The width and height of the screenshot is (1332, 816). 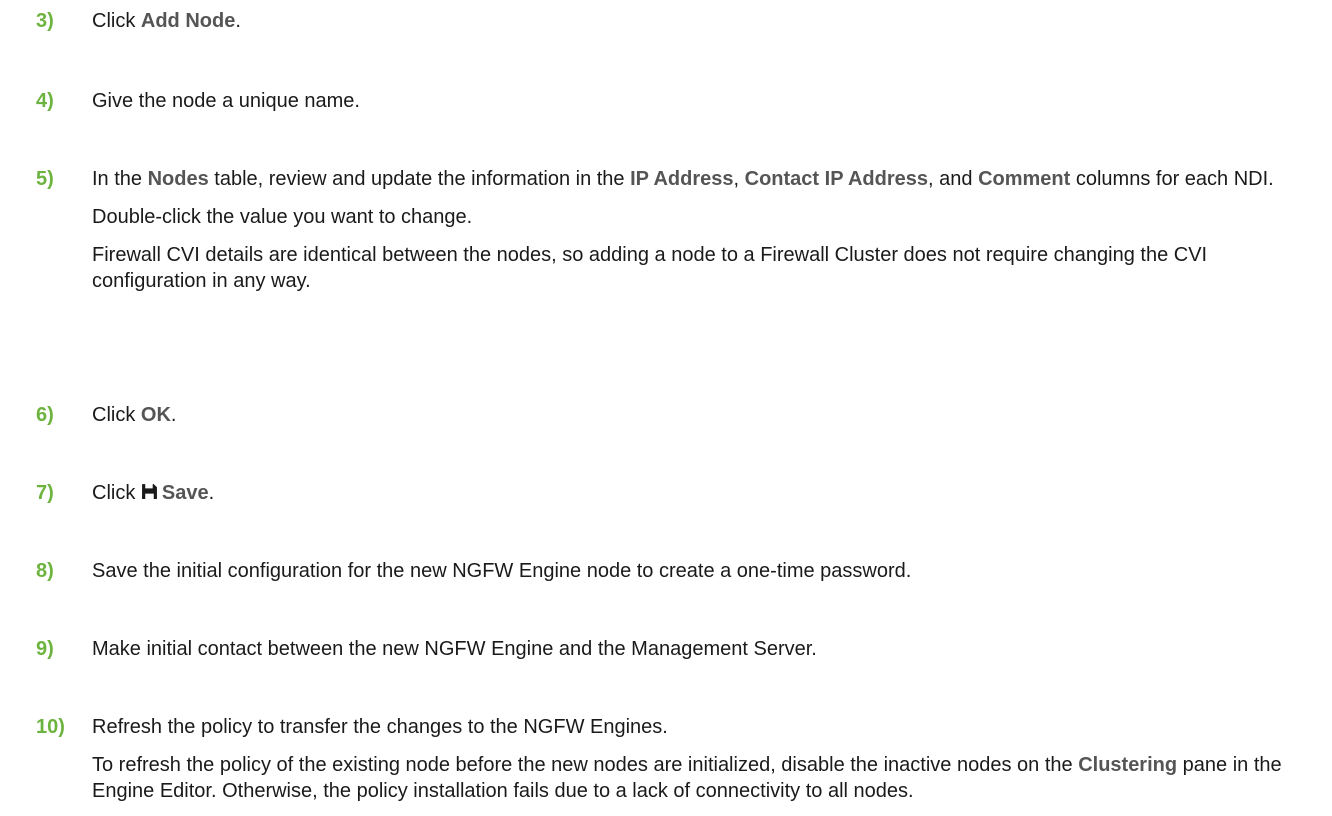 What do you see at coordinates (45, 179) in the screenshot?
I see `step-number: 5)` at bounding box center [45, 179].